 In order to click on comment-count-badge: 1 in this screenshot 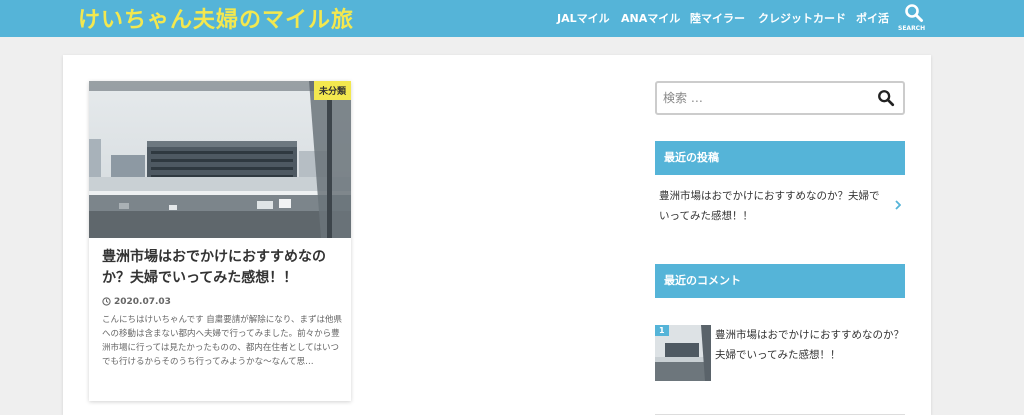, I will do `click(662, 330)`.